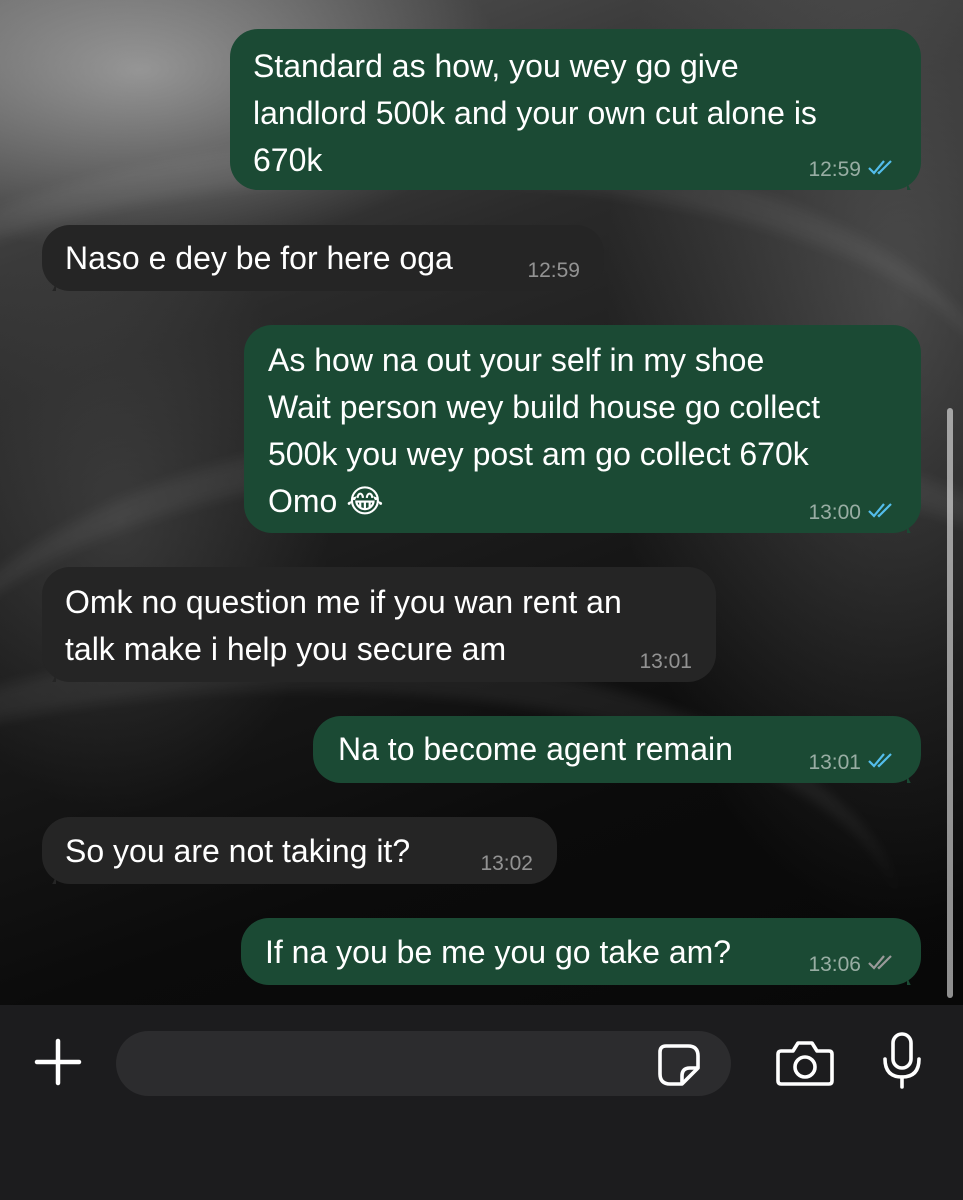 This screenshot has height=1200, width=963. I want to click on delivered-receipt-icon, so click(882, 965).